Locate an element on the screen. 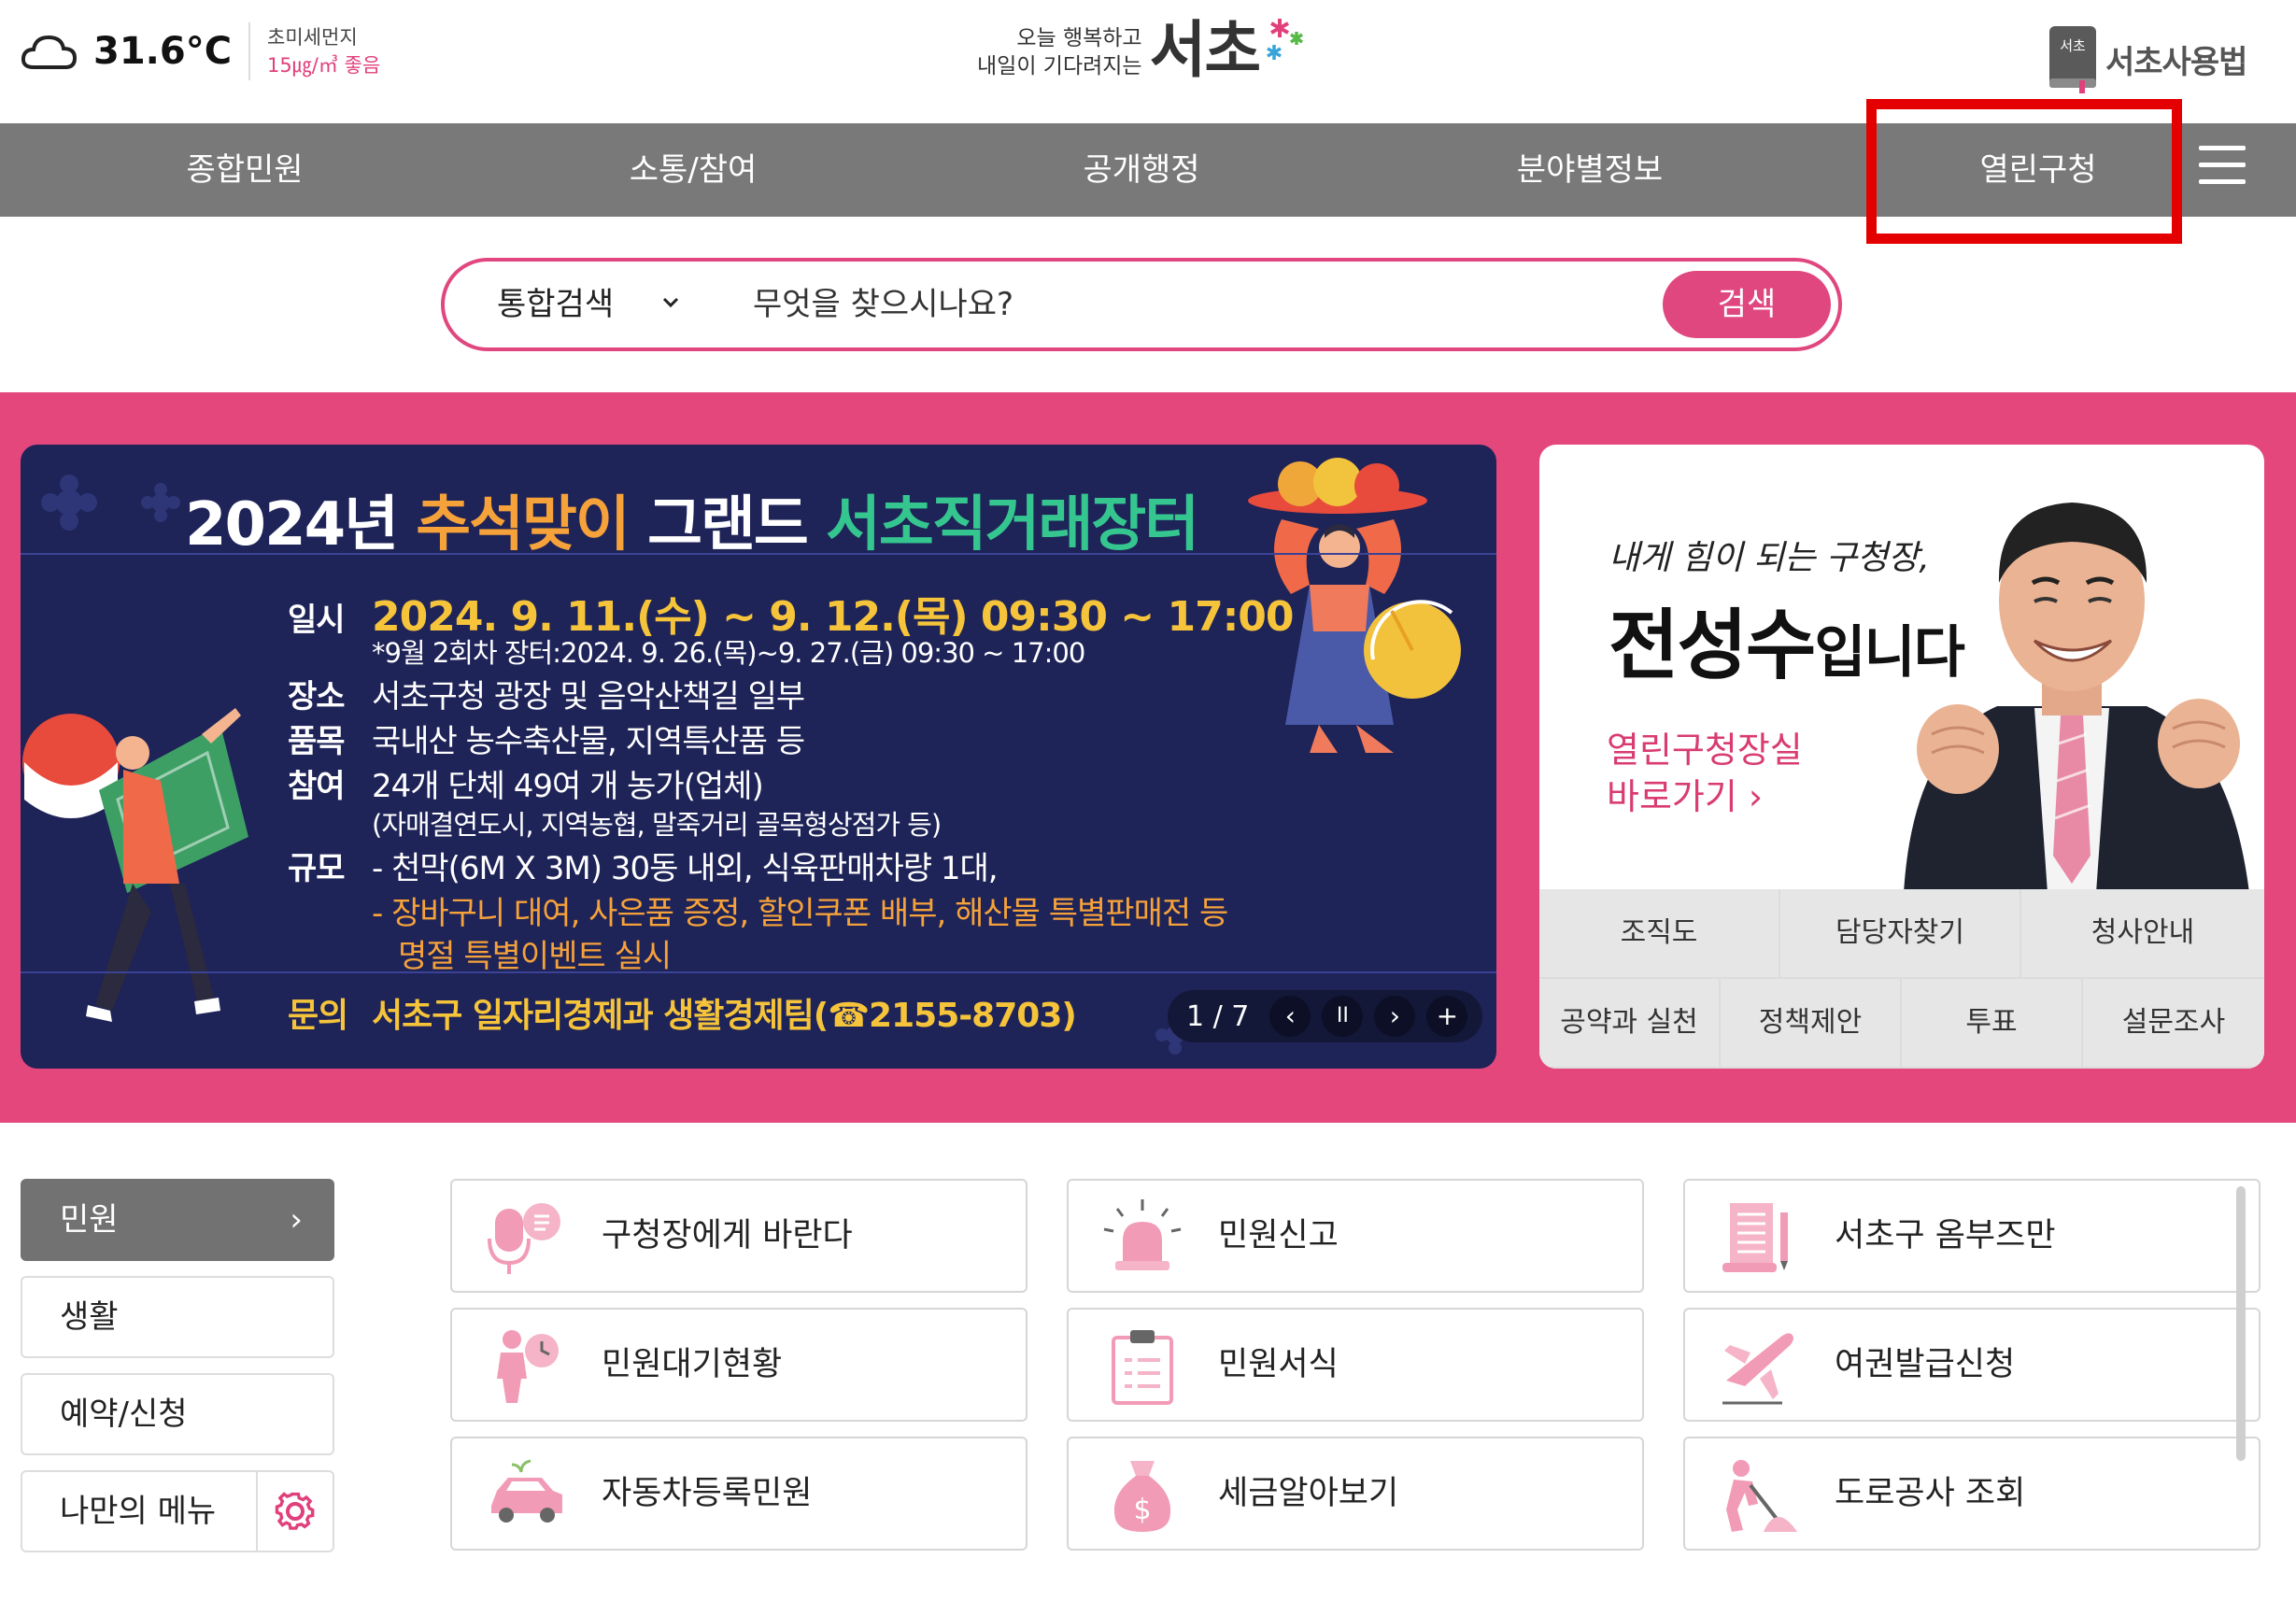 The image size is (2296, 1601). logo-slogan: 오늘 행복하고 내일이 기다려지는 is located at coordinates (1059, 52).